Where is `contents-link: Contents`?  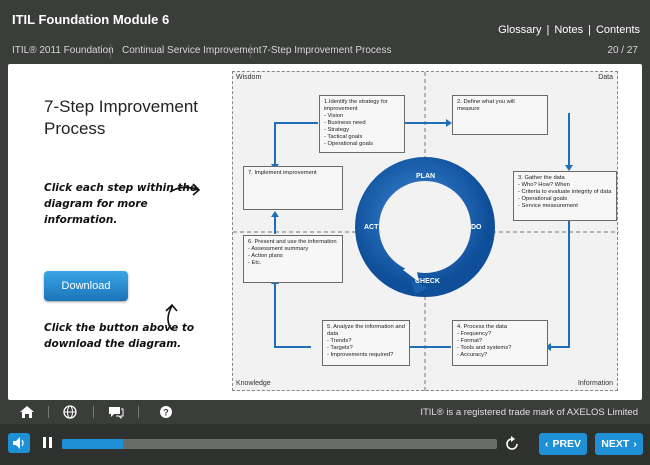
contents-link: Contents is located at coordinates (618, 30).